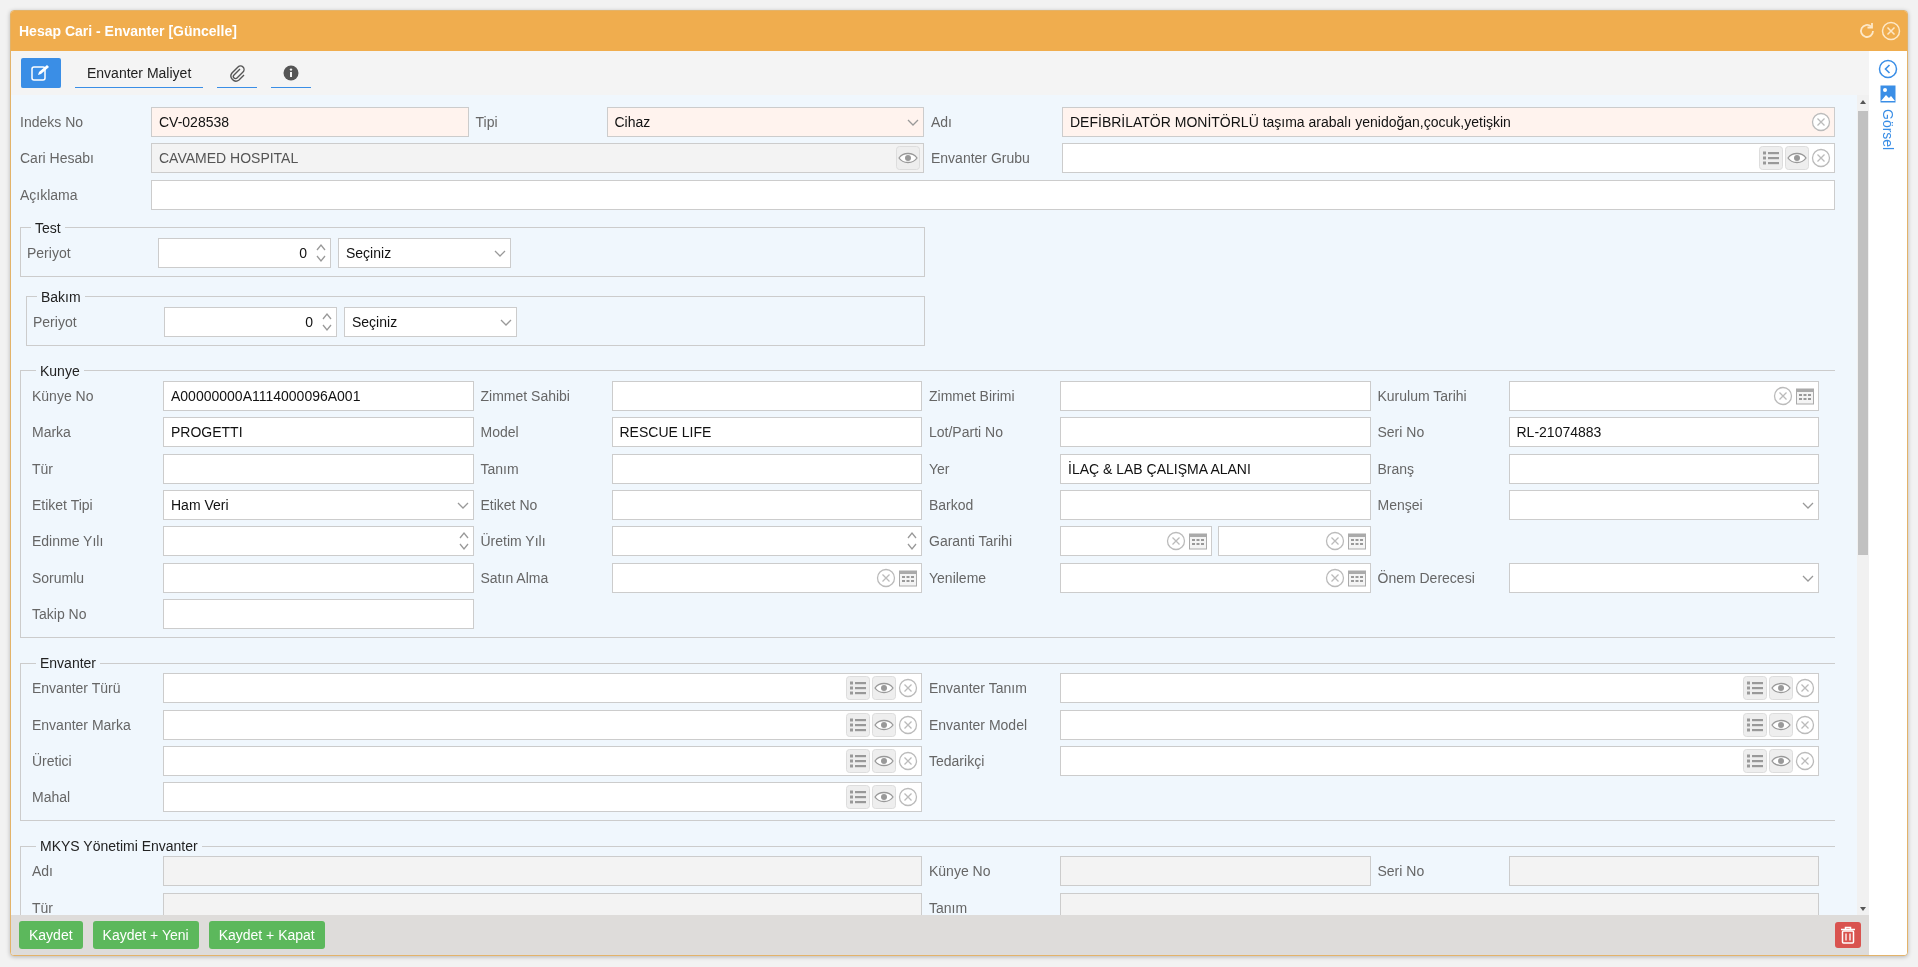 The height and width of the screenshot is (967, 1918). I want to click on field-label: Etiket Tipi, so click(63, 504).